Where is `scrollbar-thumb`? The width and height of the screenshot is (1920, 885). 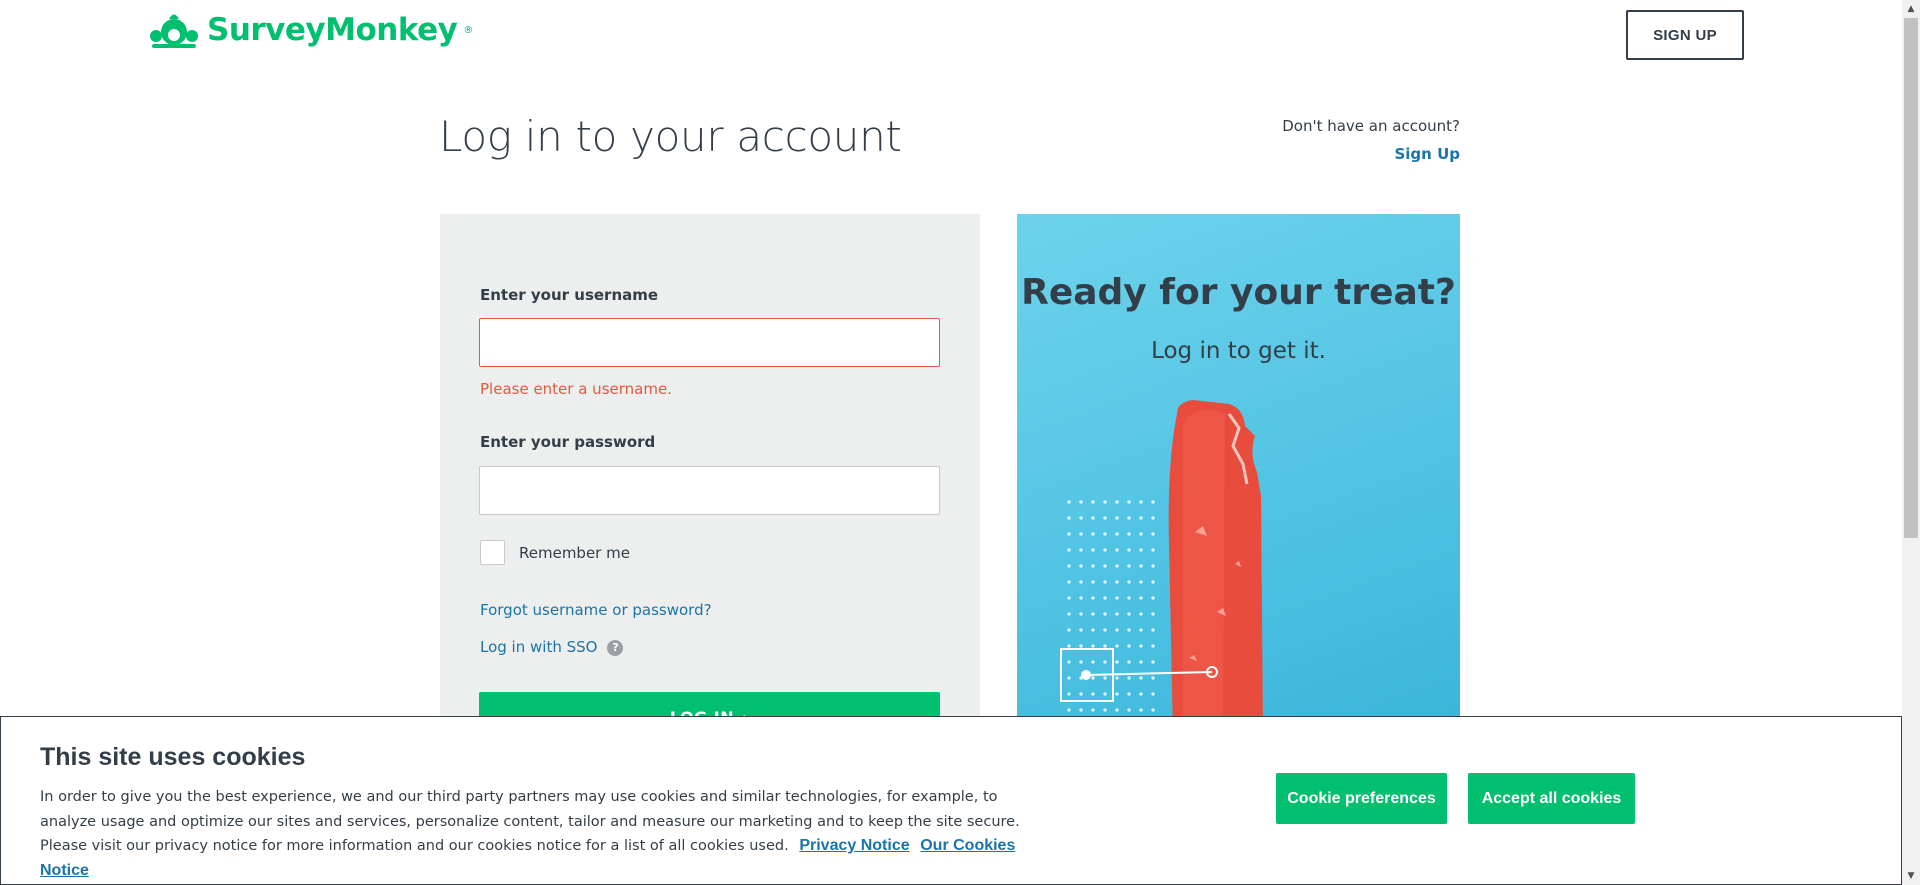 scrollbar-thumb is located at coordinates (1911, 278).